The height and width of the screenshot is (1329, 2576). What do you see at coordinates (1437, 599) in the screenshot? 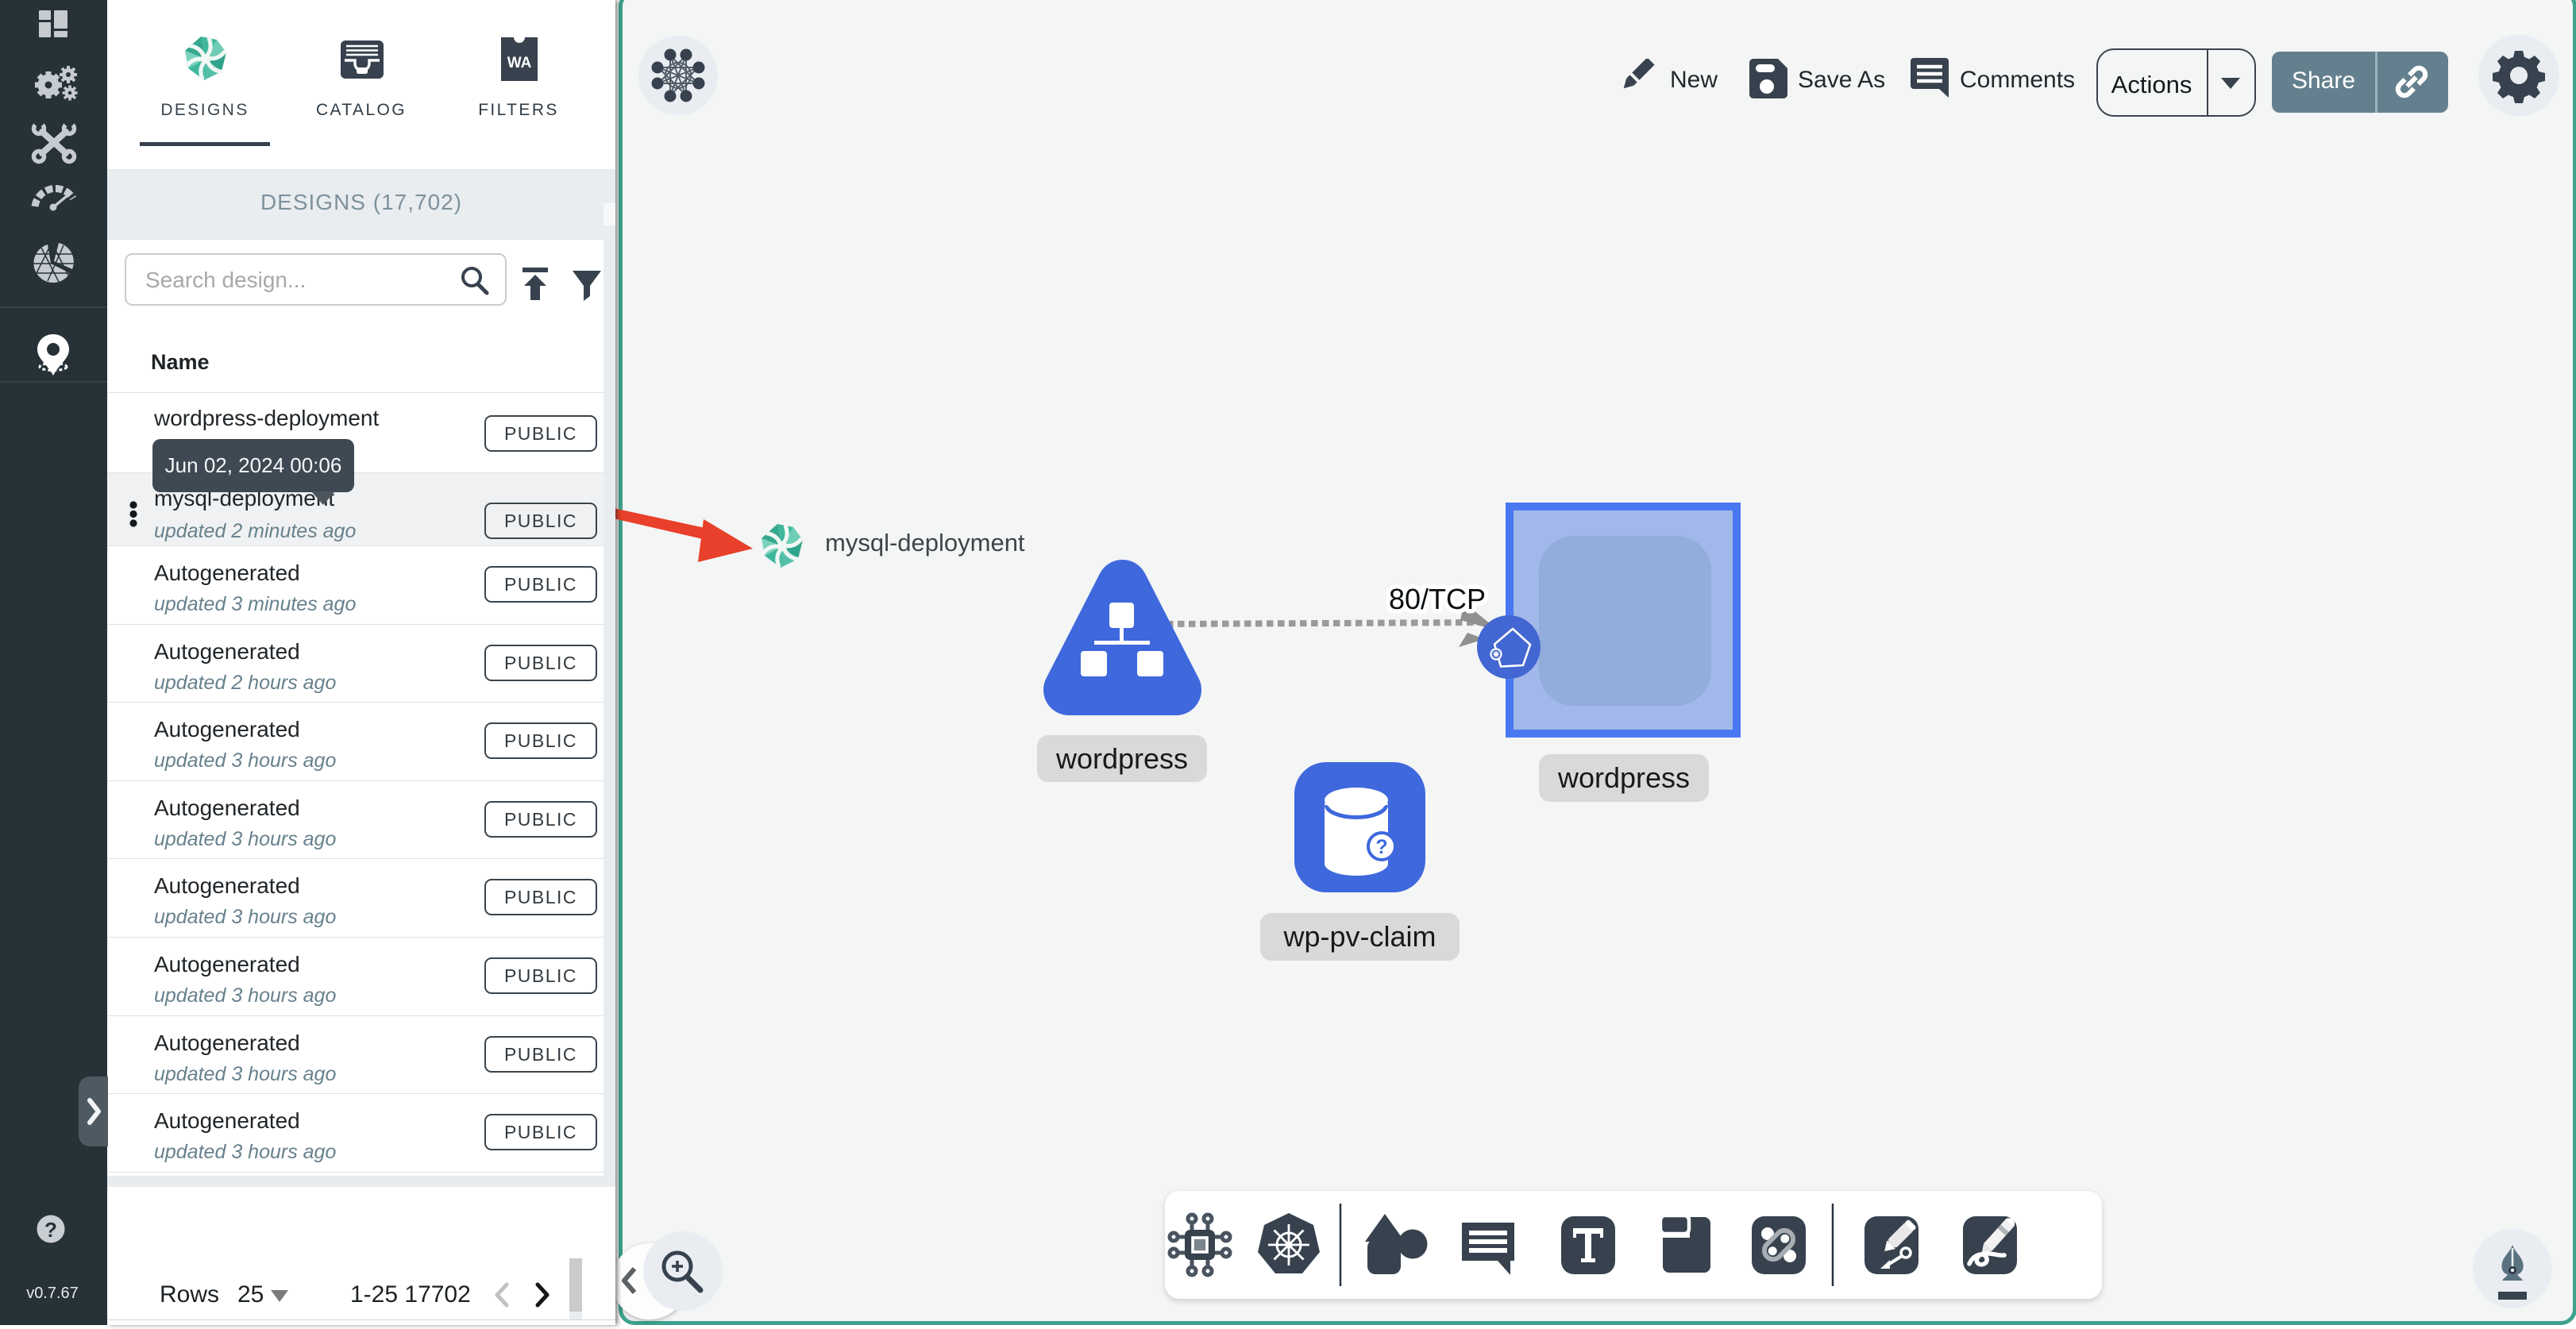
I see `svg-text: 80/TCP` at bounding box center [1437, 599].